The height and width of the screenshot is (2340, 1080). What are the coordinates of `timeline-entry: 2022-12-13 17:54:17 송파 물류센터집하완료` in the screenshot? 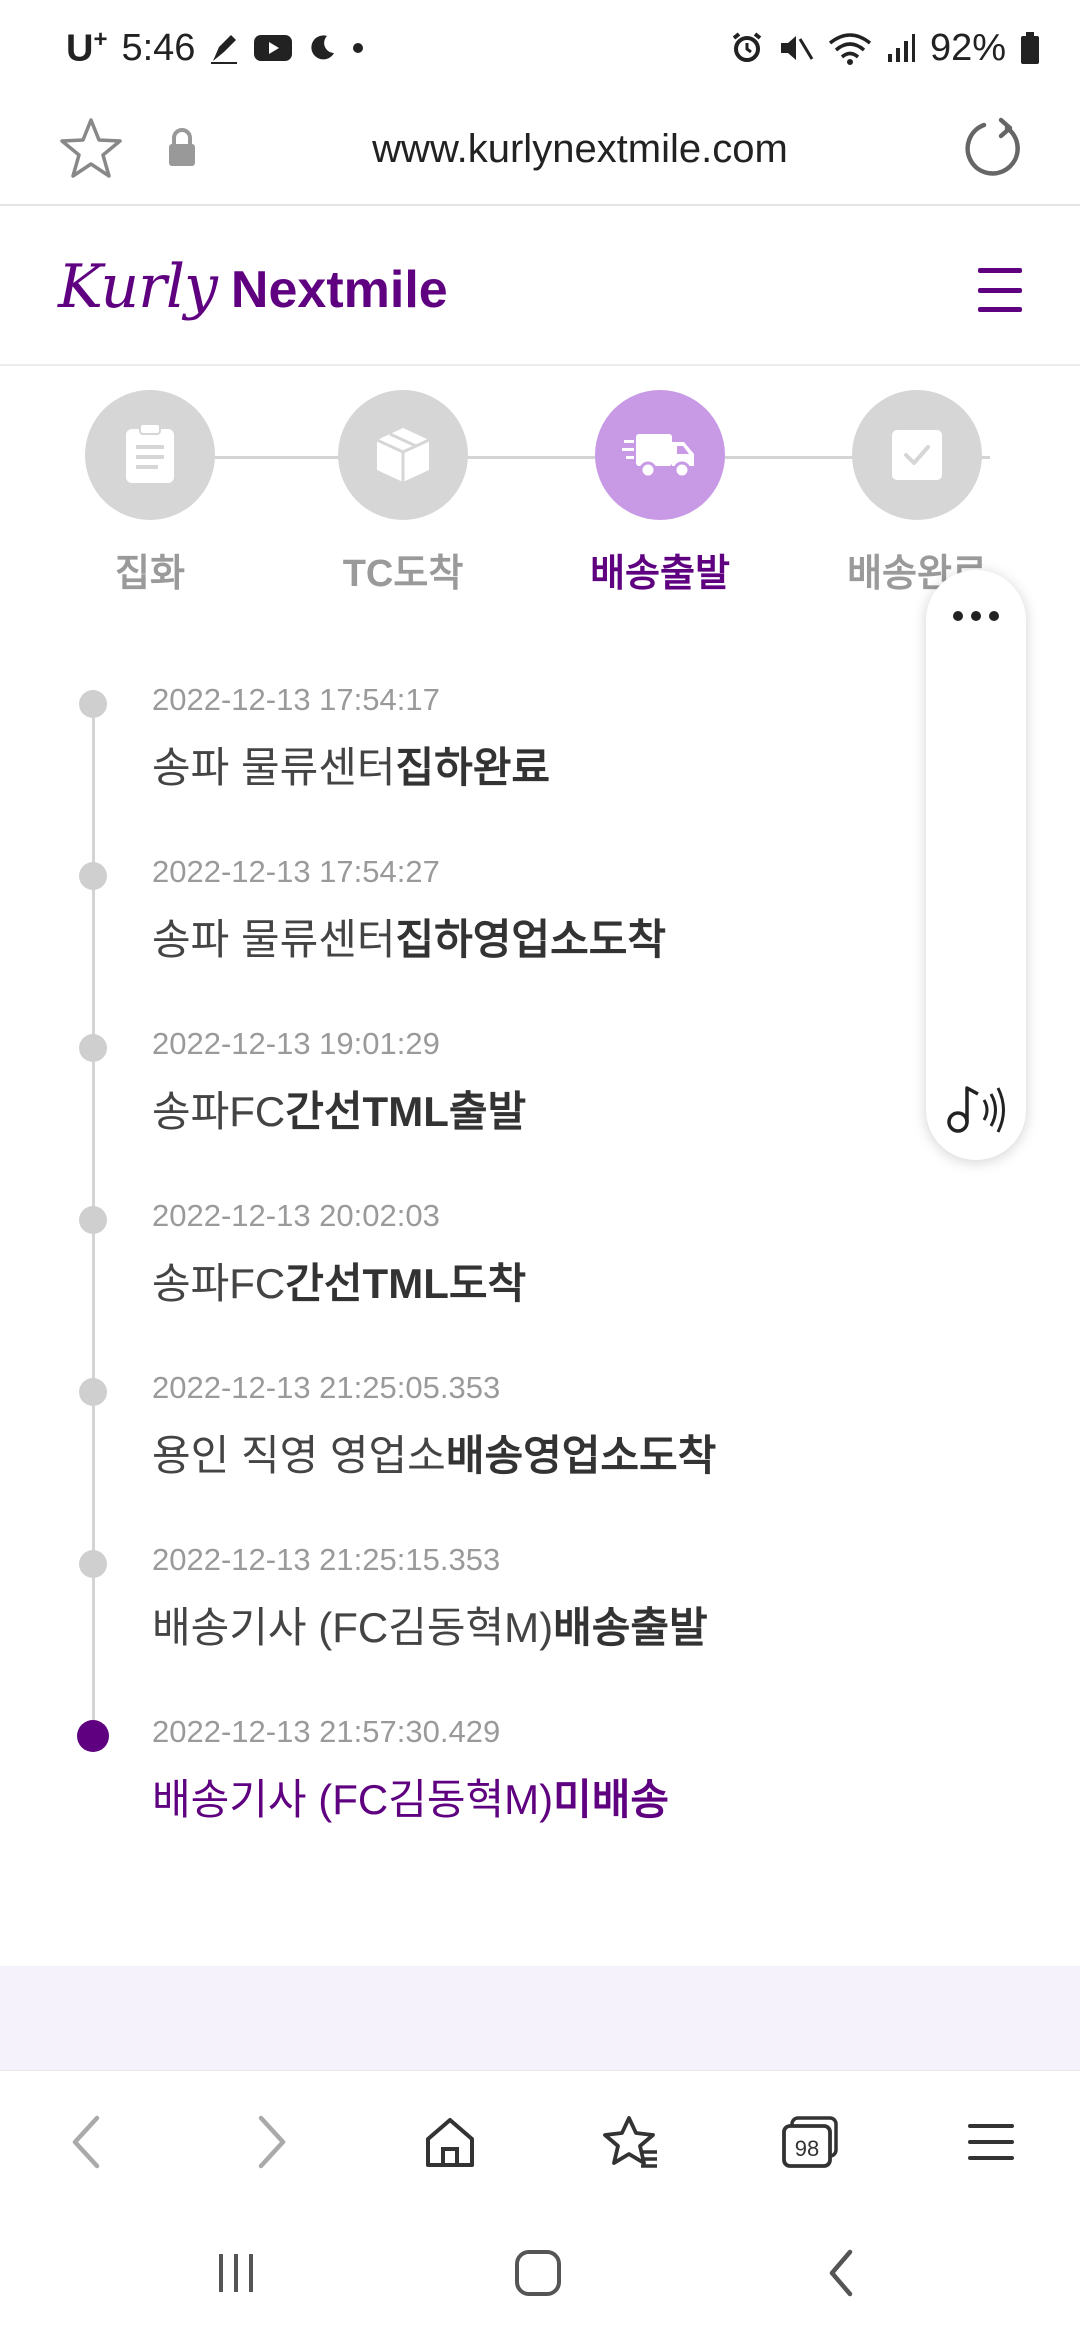 It's located at (450, 735).